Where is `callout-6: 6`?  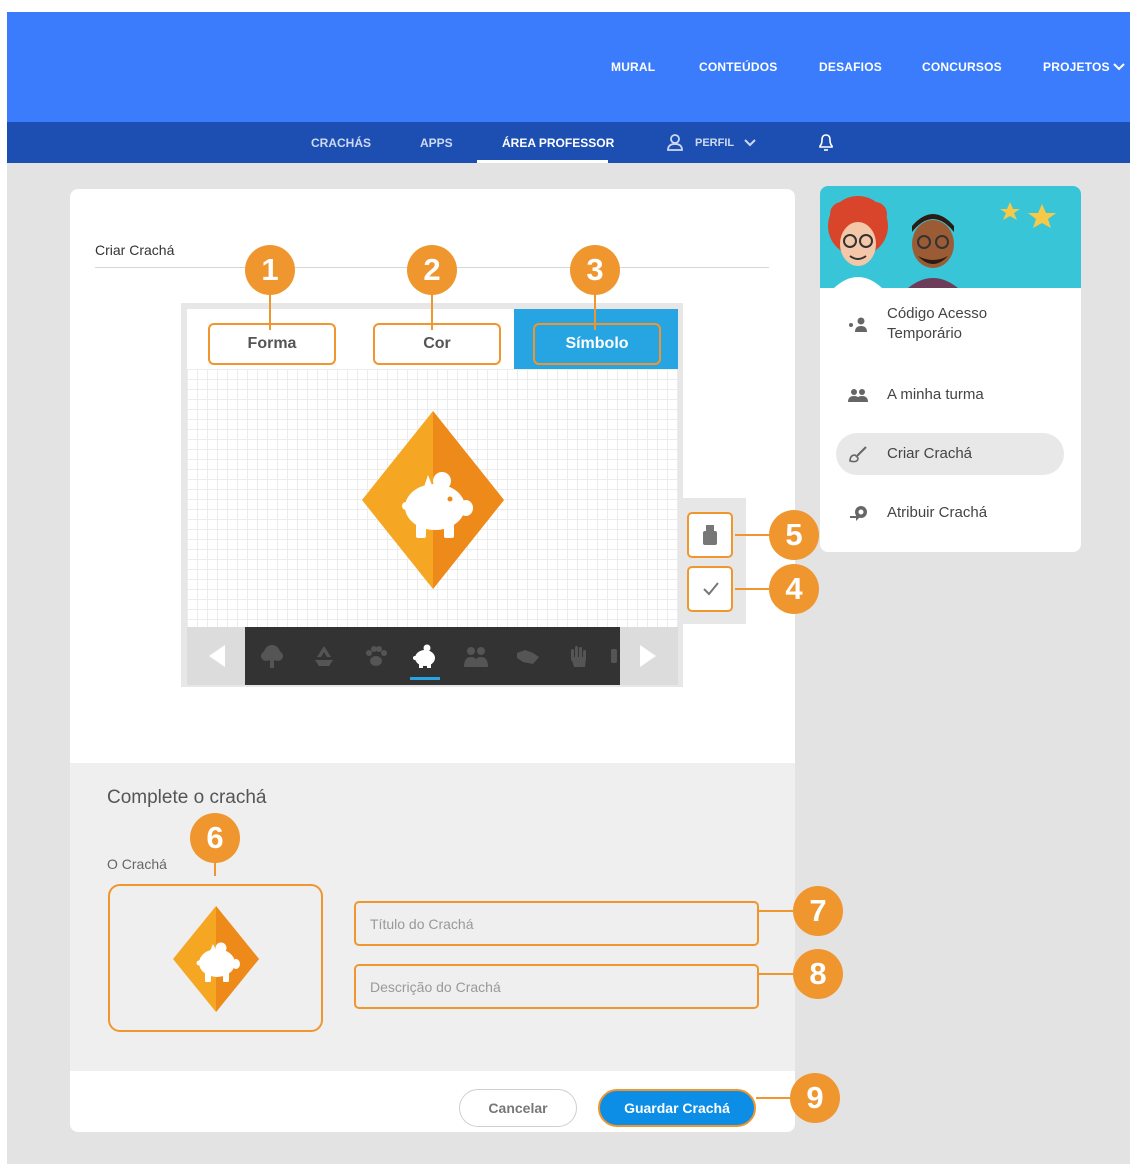 callout-6: 6 is located at coordinates (215, 838).